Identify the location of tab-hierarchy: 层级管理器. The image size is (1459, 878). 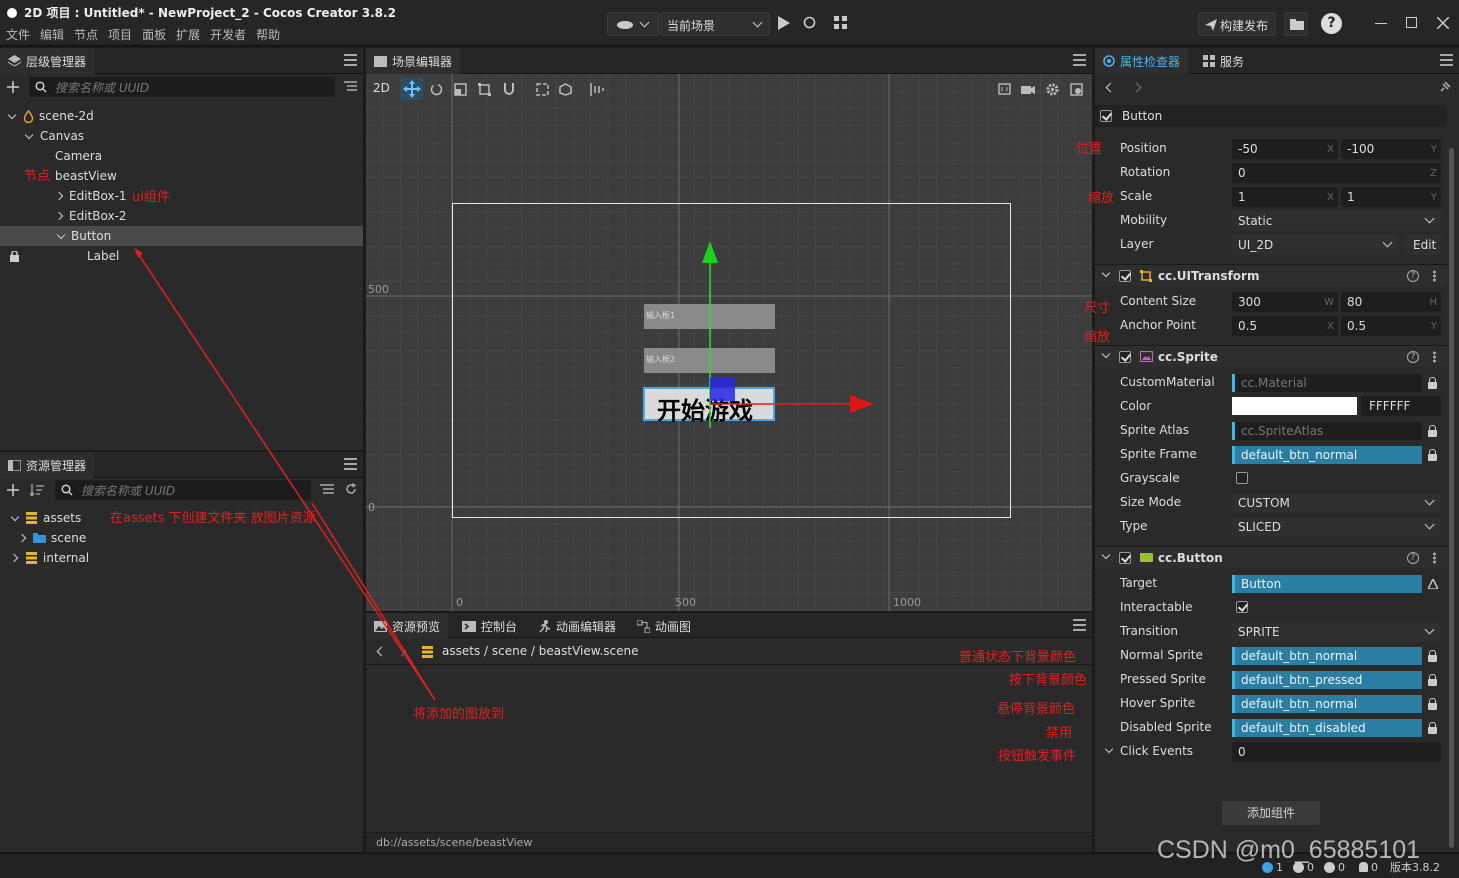
(47, 61).